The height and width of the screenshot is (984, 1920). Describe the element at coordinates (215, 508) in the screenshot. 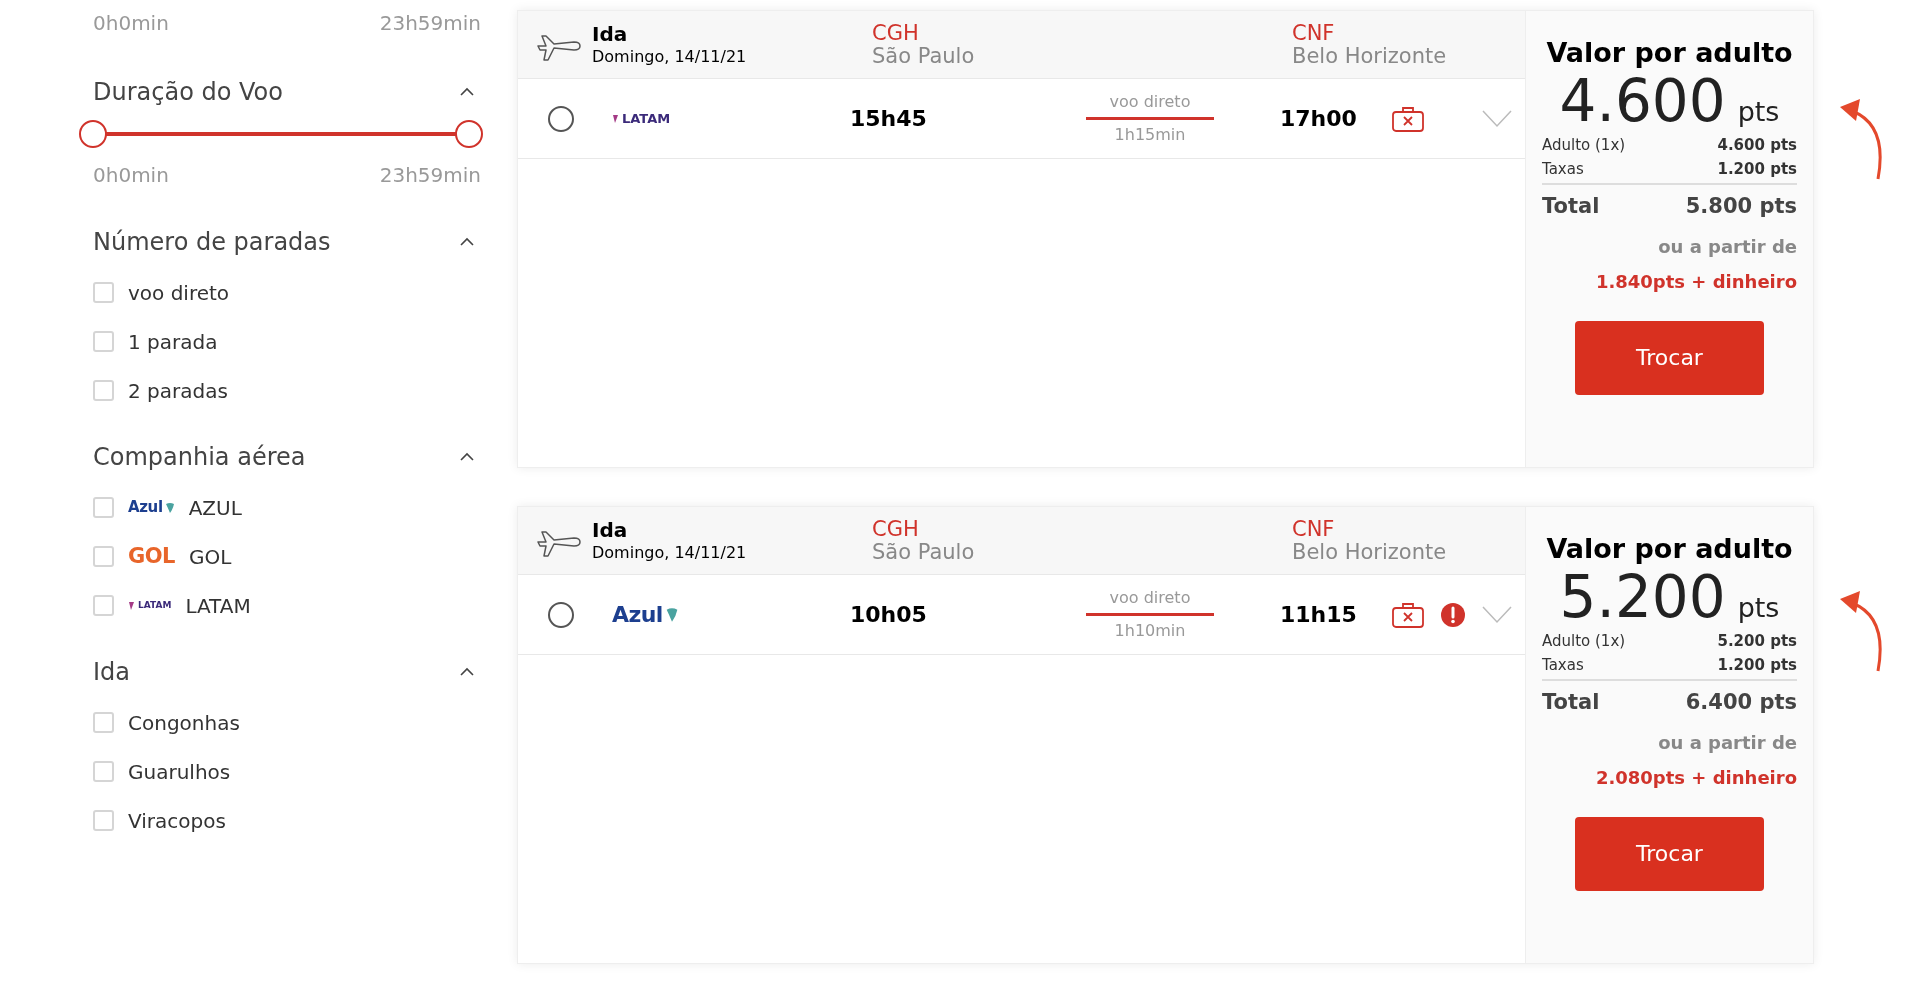

I see `filter-option-label: AZUL` at that location.